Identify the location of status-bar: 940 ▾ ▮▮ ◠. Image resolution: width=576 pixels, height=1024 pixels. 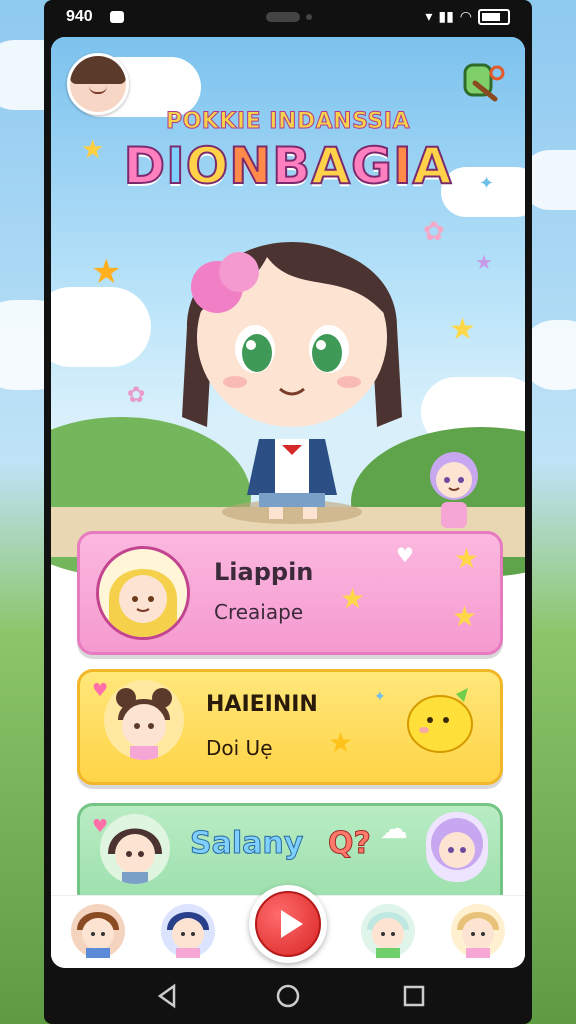
(288, 18).